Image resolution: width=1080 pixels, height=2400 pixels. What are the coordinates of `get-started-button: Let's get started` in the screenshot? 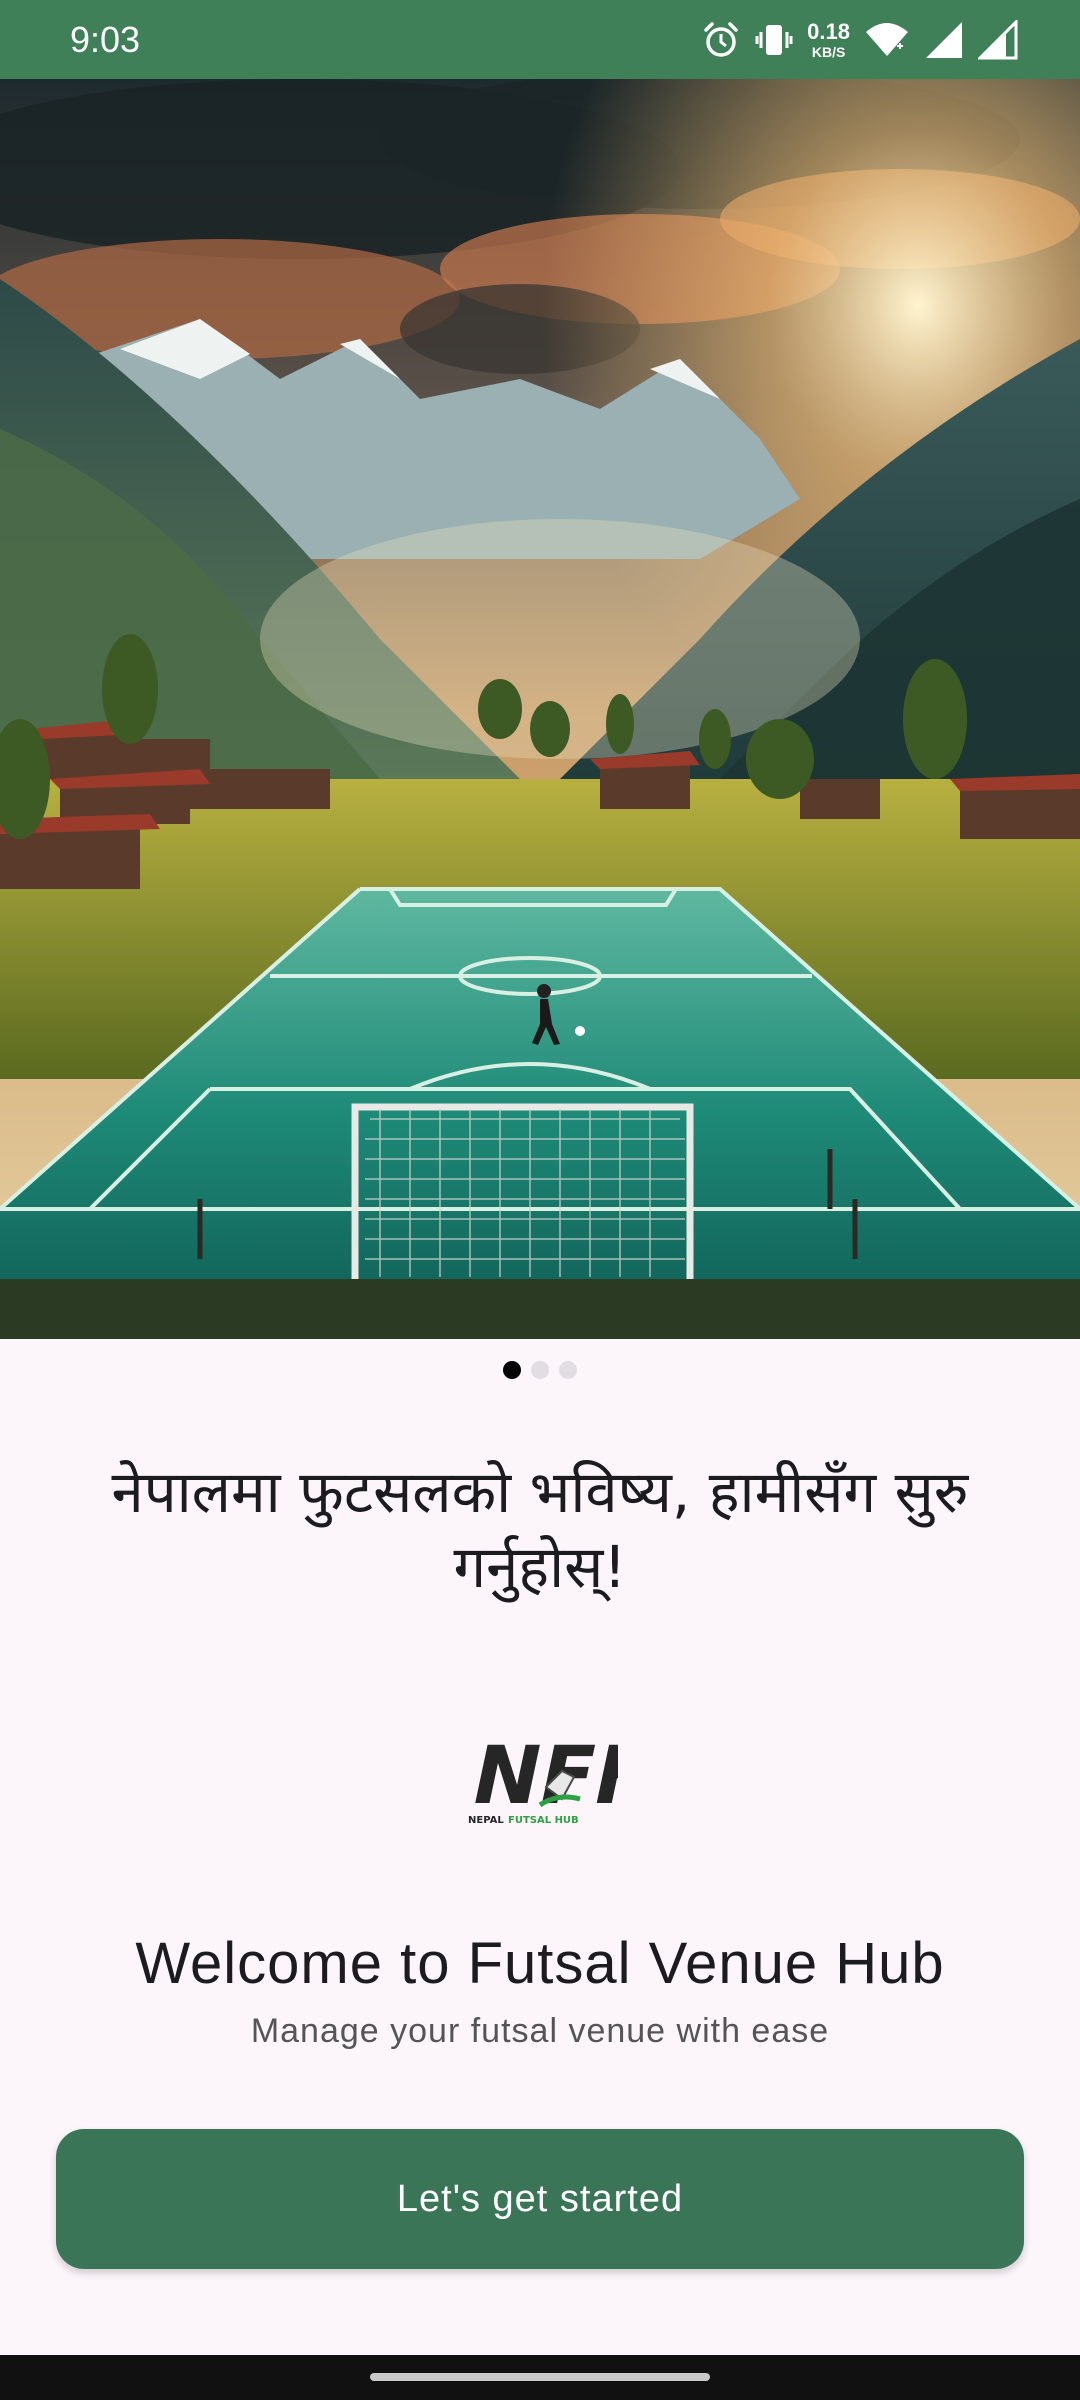 It's located at (540, 2199).